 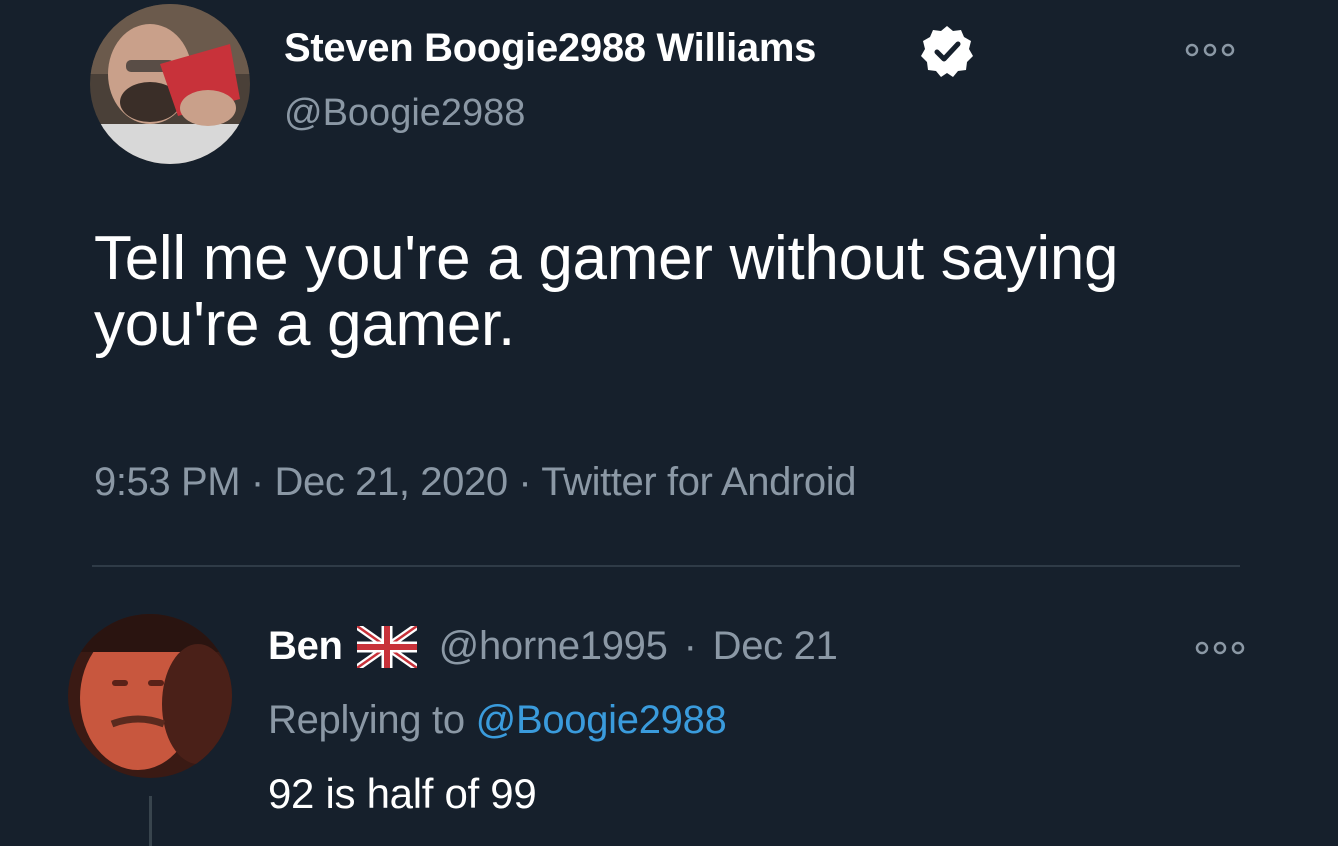 I want to click on verified-badge-icon, so click(x=947, y=51).